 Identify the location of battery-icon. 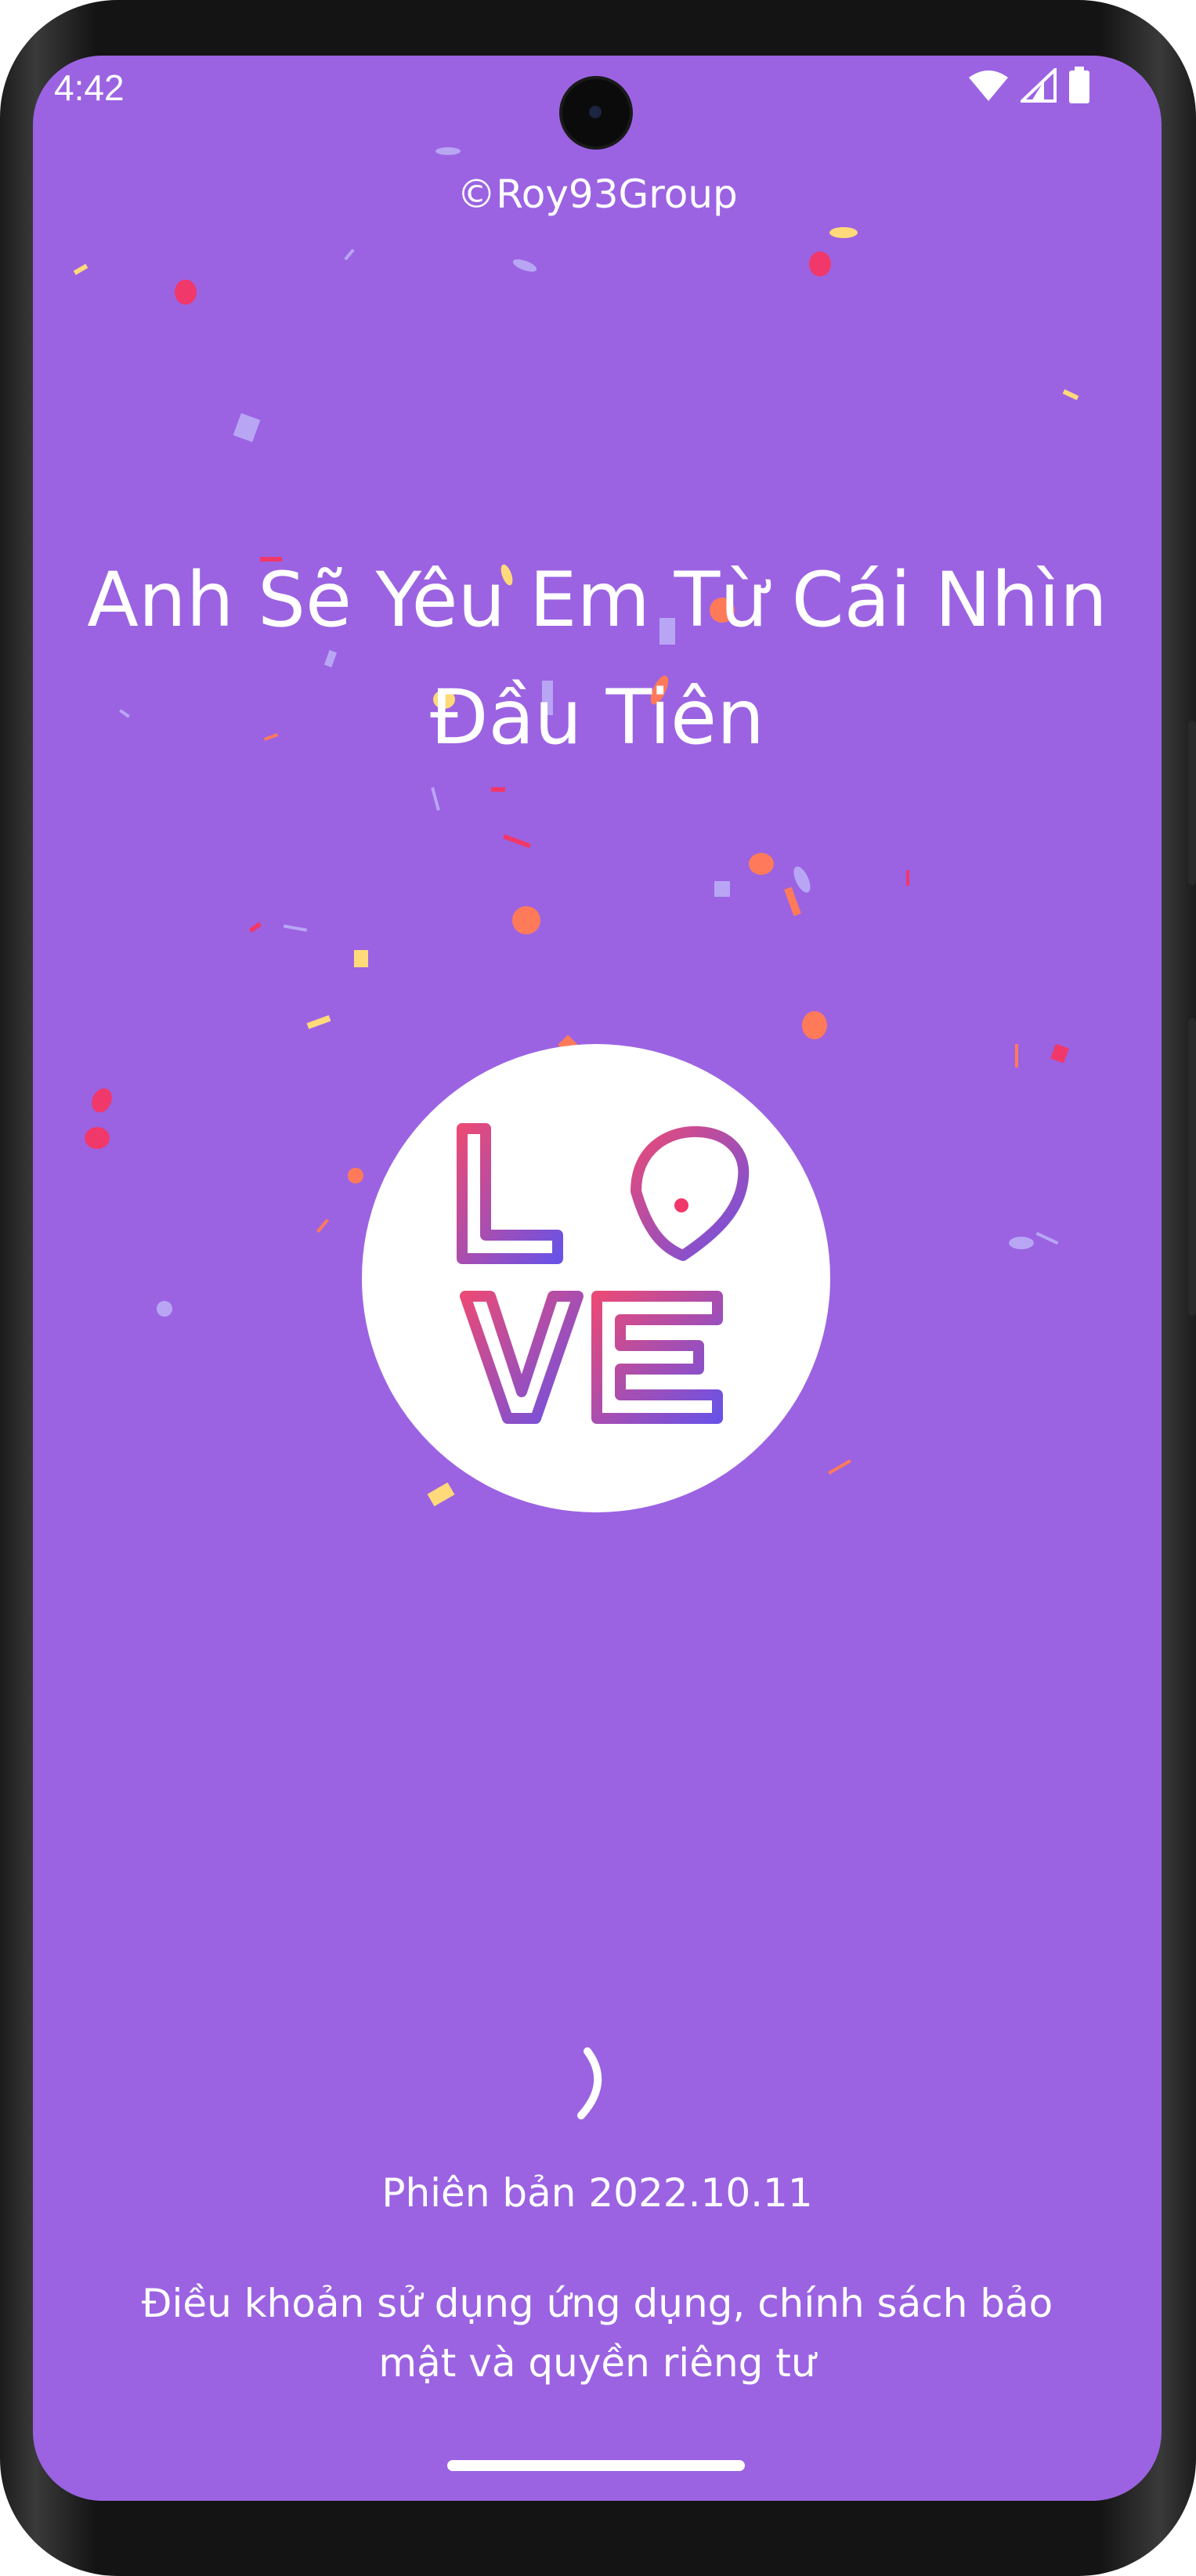
(1079, 85).